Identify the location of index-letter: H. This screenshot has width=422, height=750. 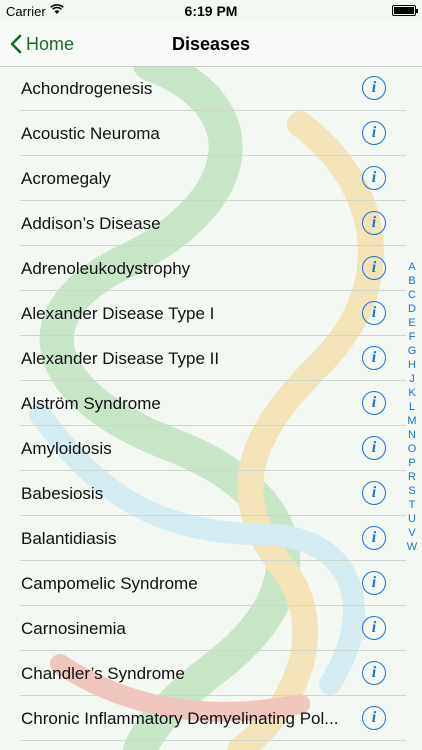
(412, 365).